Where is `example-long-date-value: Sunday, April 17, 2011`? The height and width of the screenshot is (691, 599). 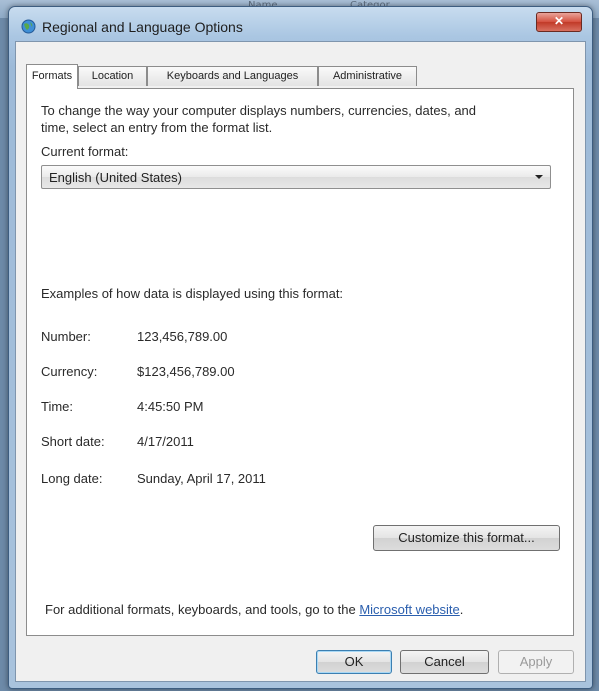
example-long-date-value: Sunday, April 17, 2011 is located at coordinates (201, 478).